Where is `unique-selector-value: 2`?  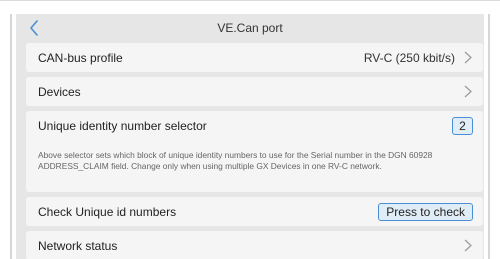
unique-selector-value: 2 is located at coordinates (462, 125).